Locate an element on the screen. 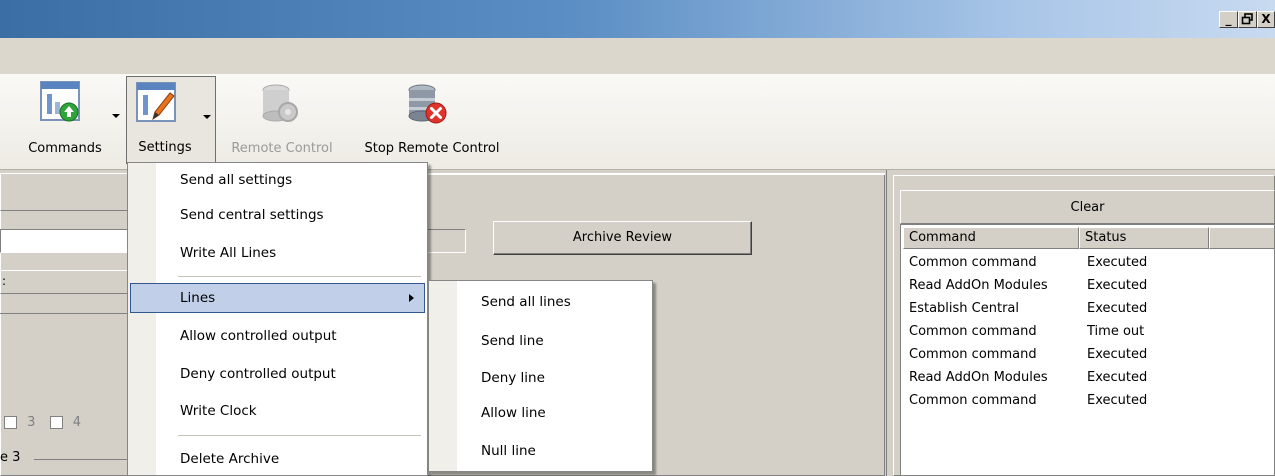 The image size is (1275, 476). menu-item-send-central-settings: Send central settings is located at coordinates (277, 215).